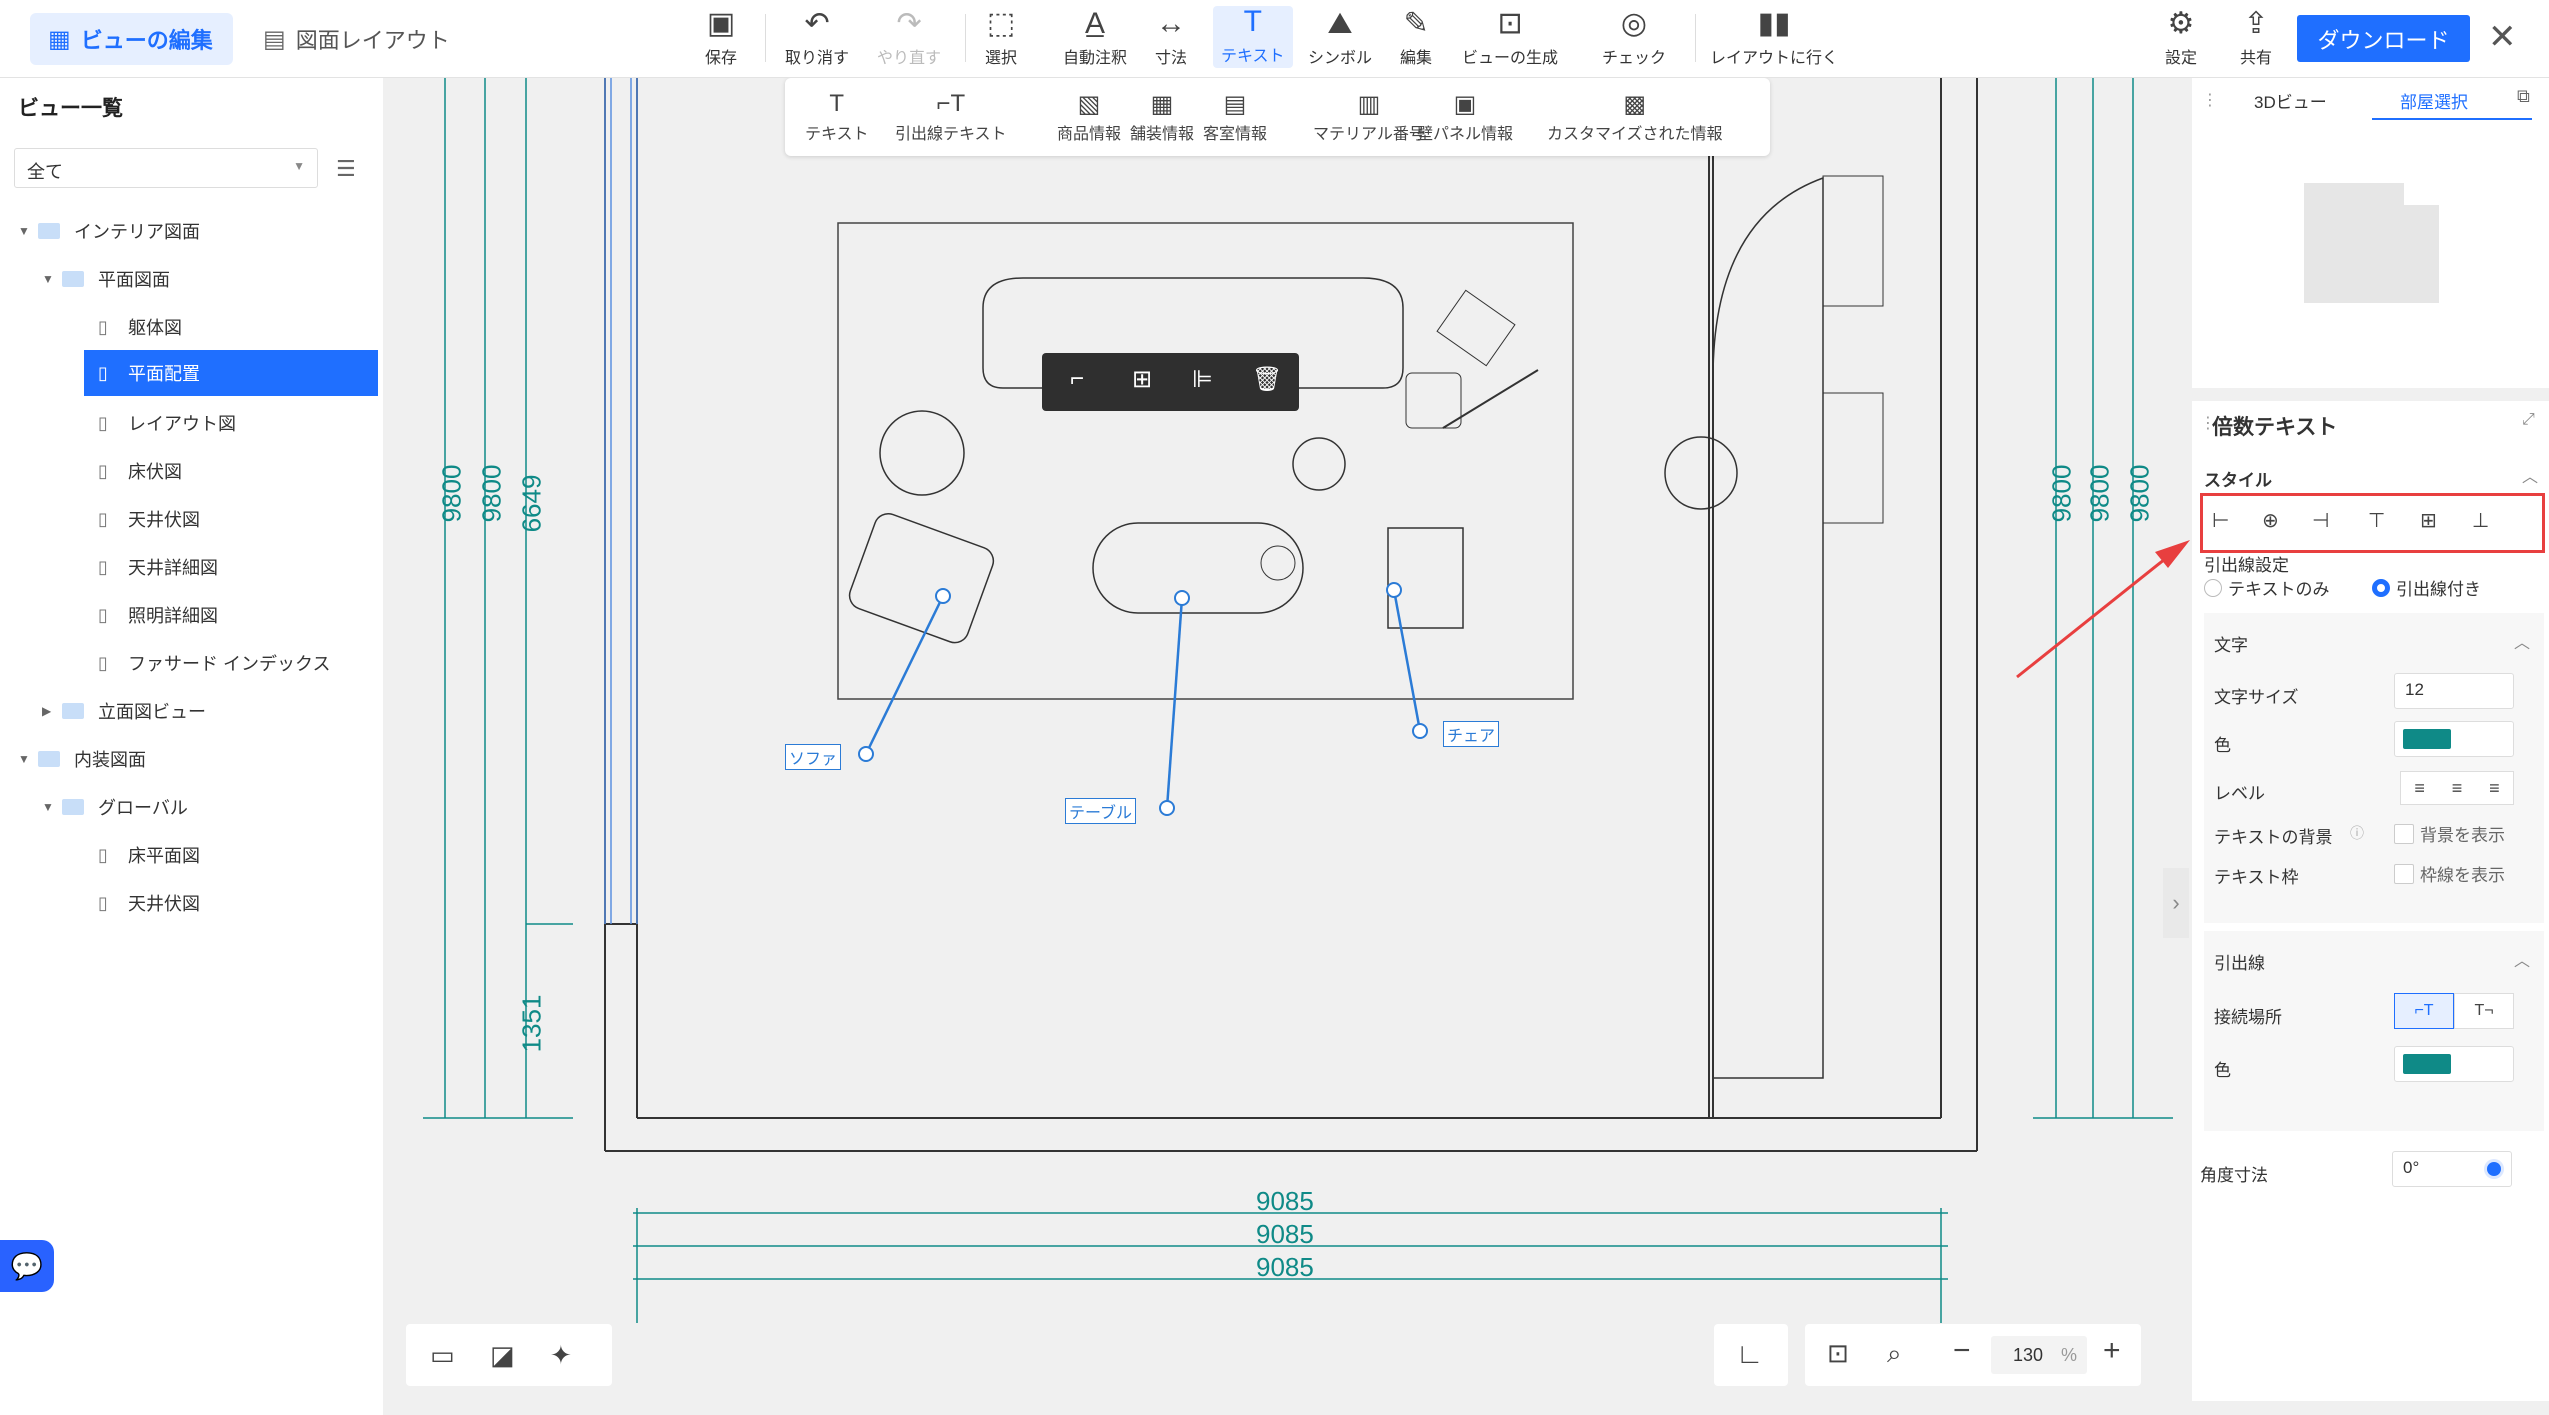  Describe the element at coordinates (1838, 1353) in the screenshot. I see `fit-view-icon: ⊡` at that location.